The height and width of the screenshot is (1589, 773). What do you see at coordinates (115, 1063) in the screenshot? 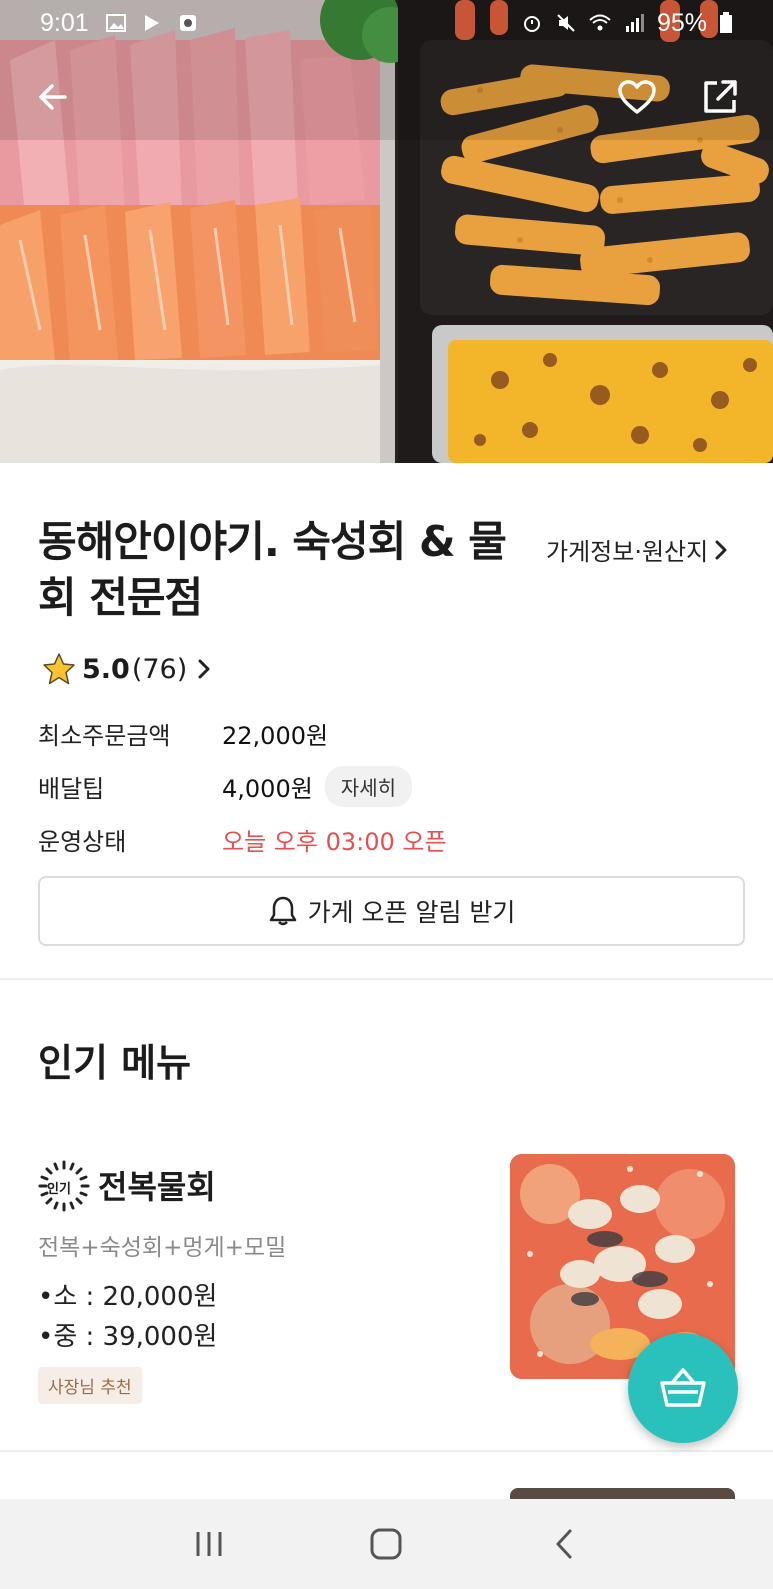
I see `popular-menu-title: 인기 메뉴` at bounding box center [115, 1063].